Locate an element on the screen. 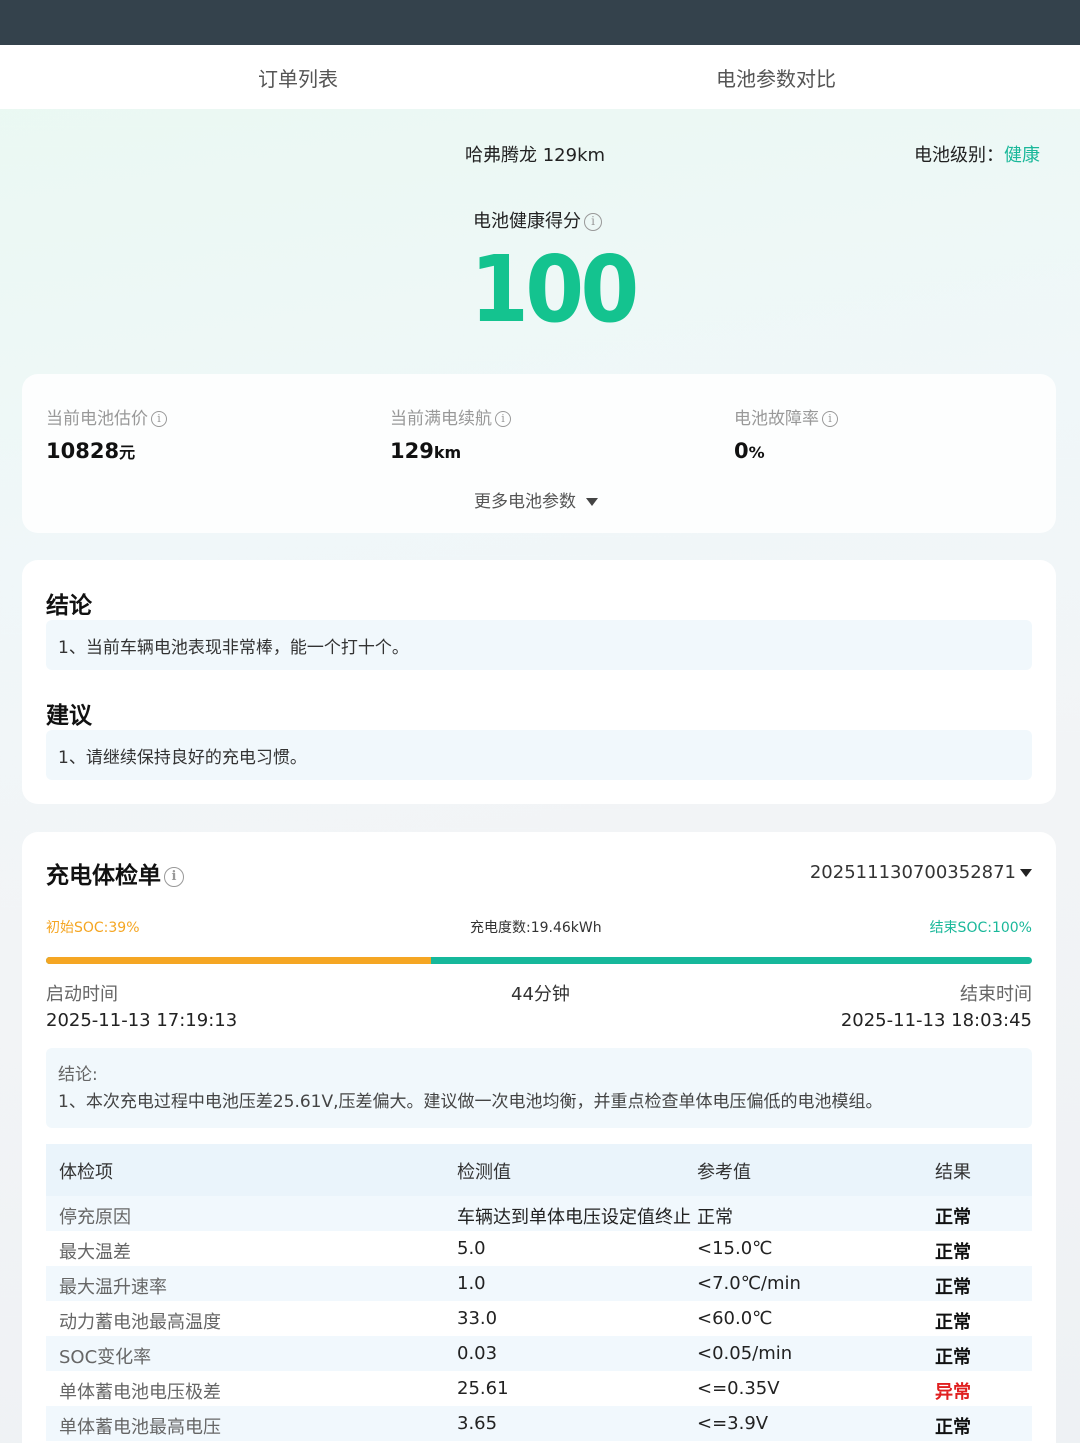 Image resolution: width=1080 pixels, height=1443 pixels. battery-level-value: 健康 is located at coordinates (1022, 155).